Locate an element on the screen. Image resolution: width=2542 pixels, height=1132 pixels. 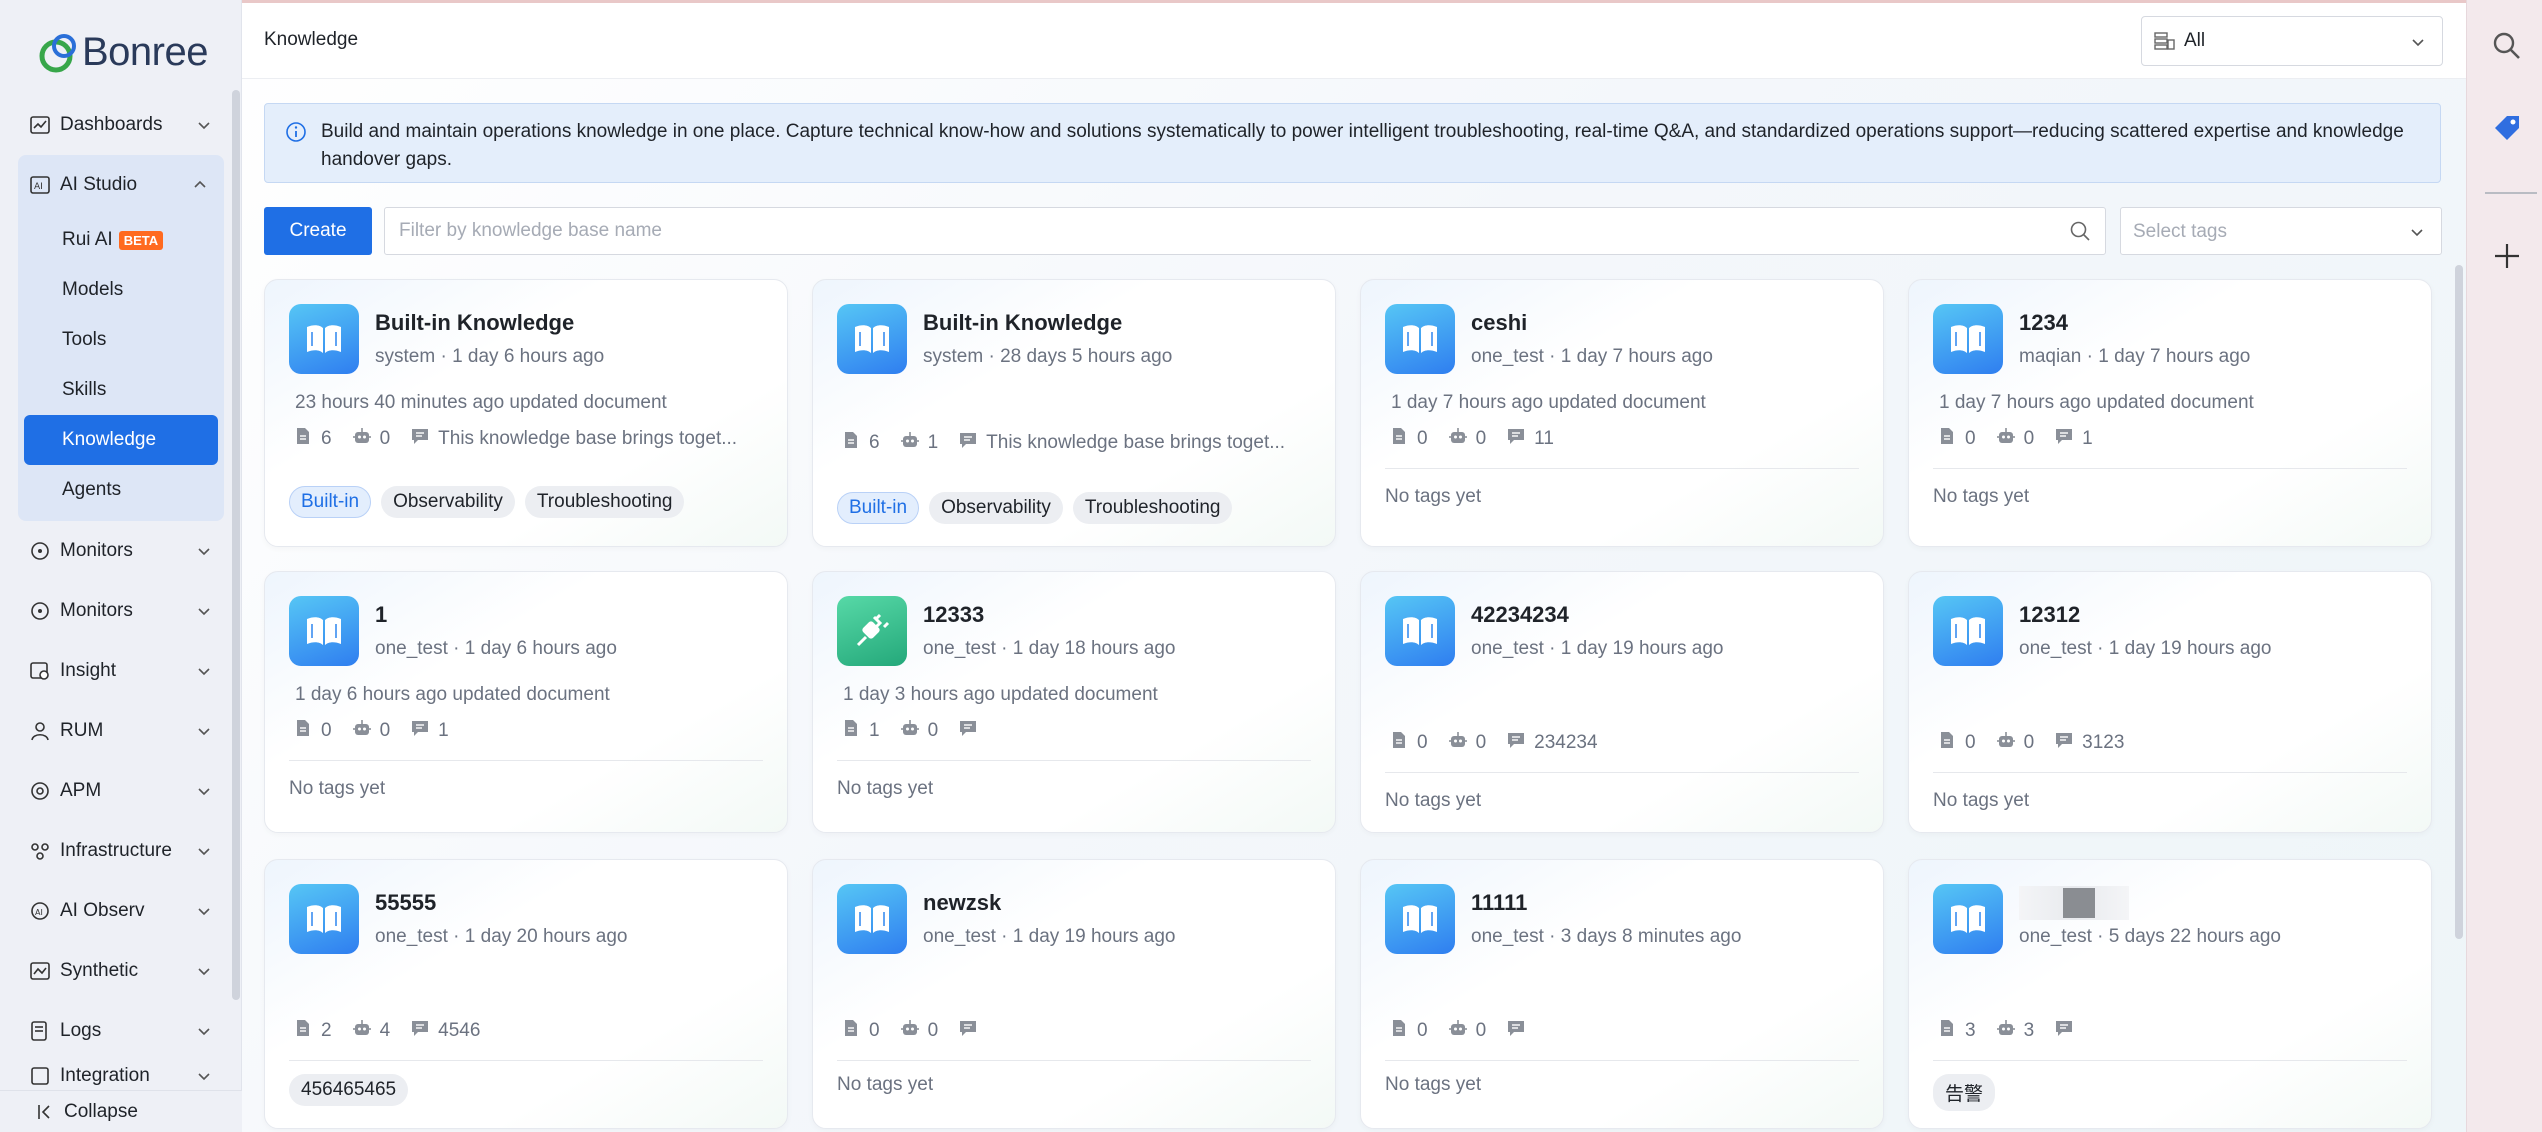
card-stats: 10 is located at coordinates (923, 731).